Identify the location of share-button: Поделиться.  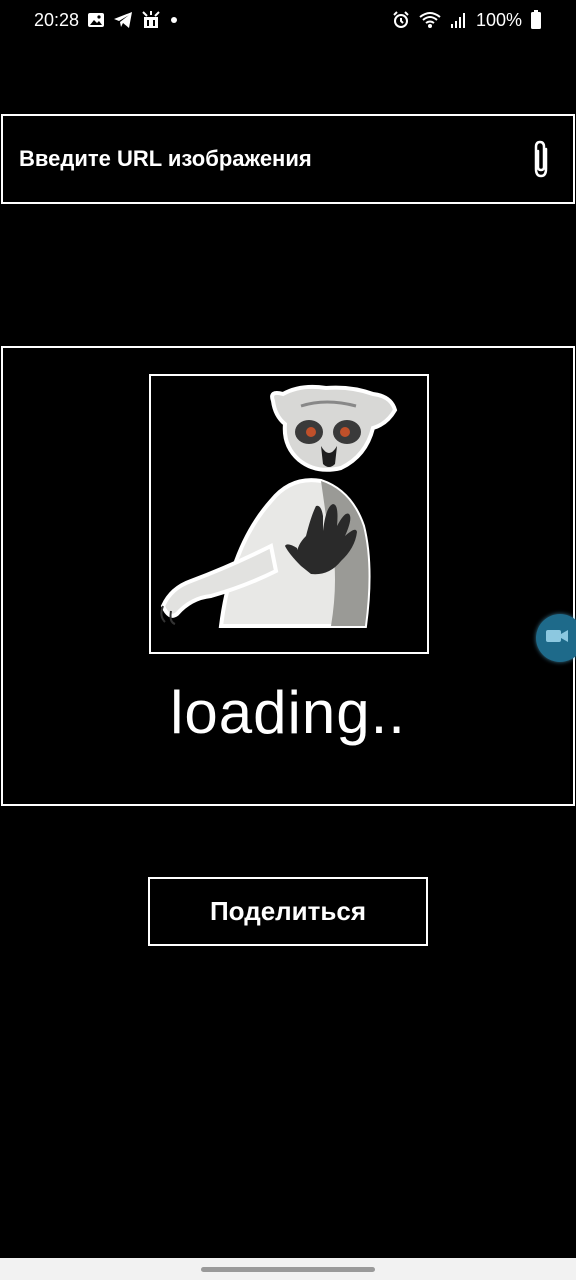
(288, 911).